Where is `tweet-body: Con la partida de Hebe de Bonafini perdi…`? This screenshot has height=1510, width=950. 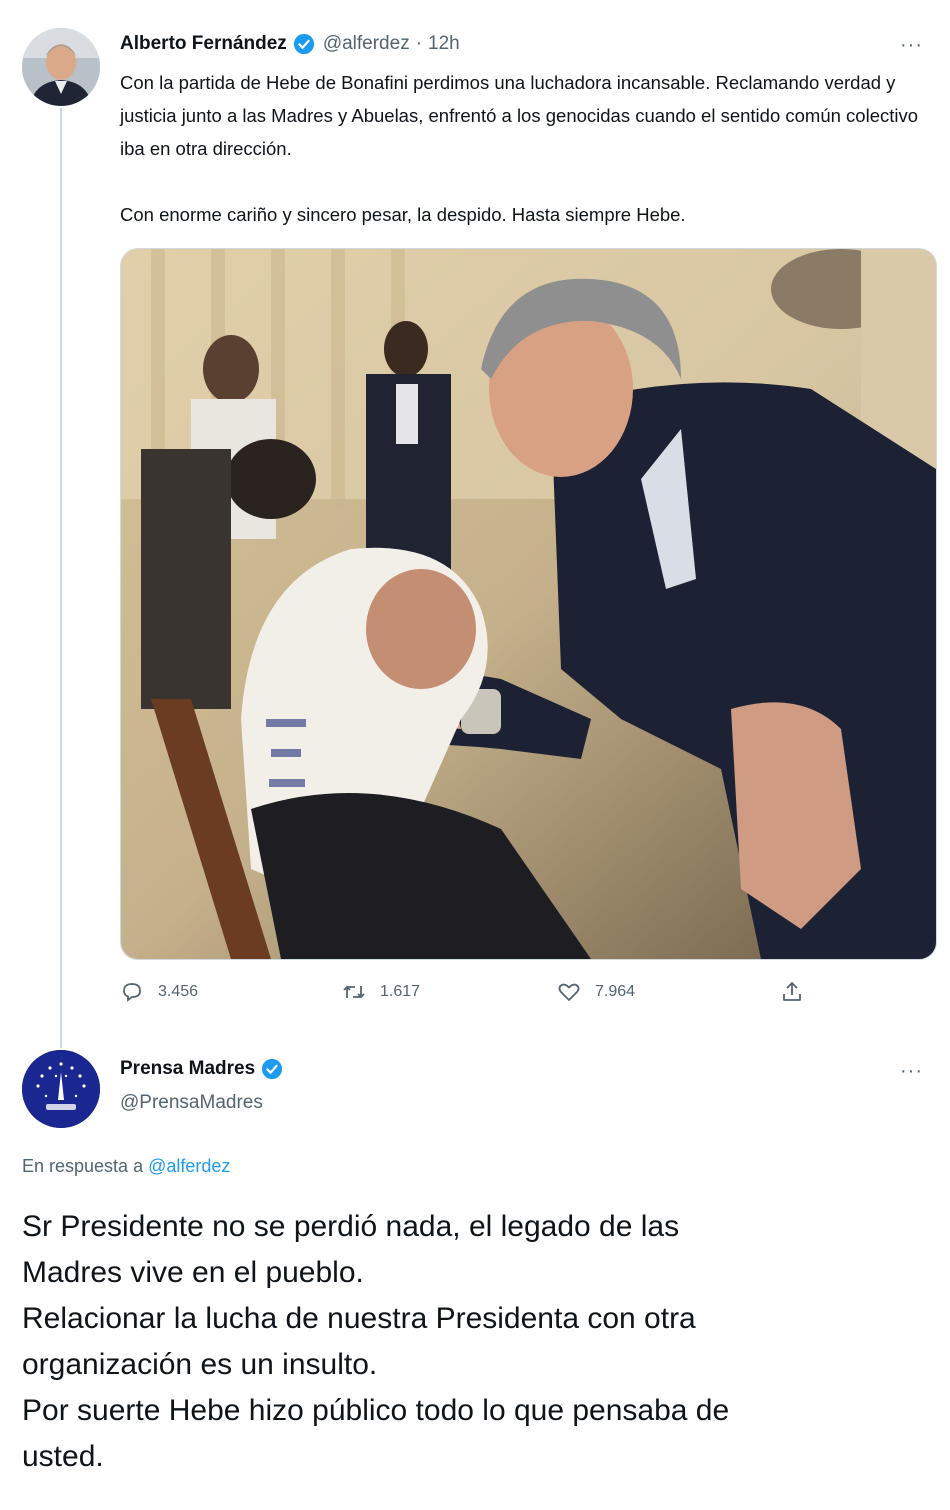 tweet-body: Con la partida de Hebe de Bonafini perdi… is located at coordinates (525, 148).